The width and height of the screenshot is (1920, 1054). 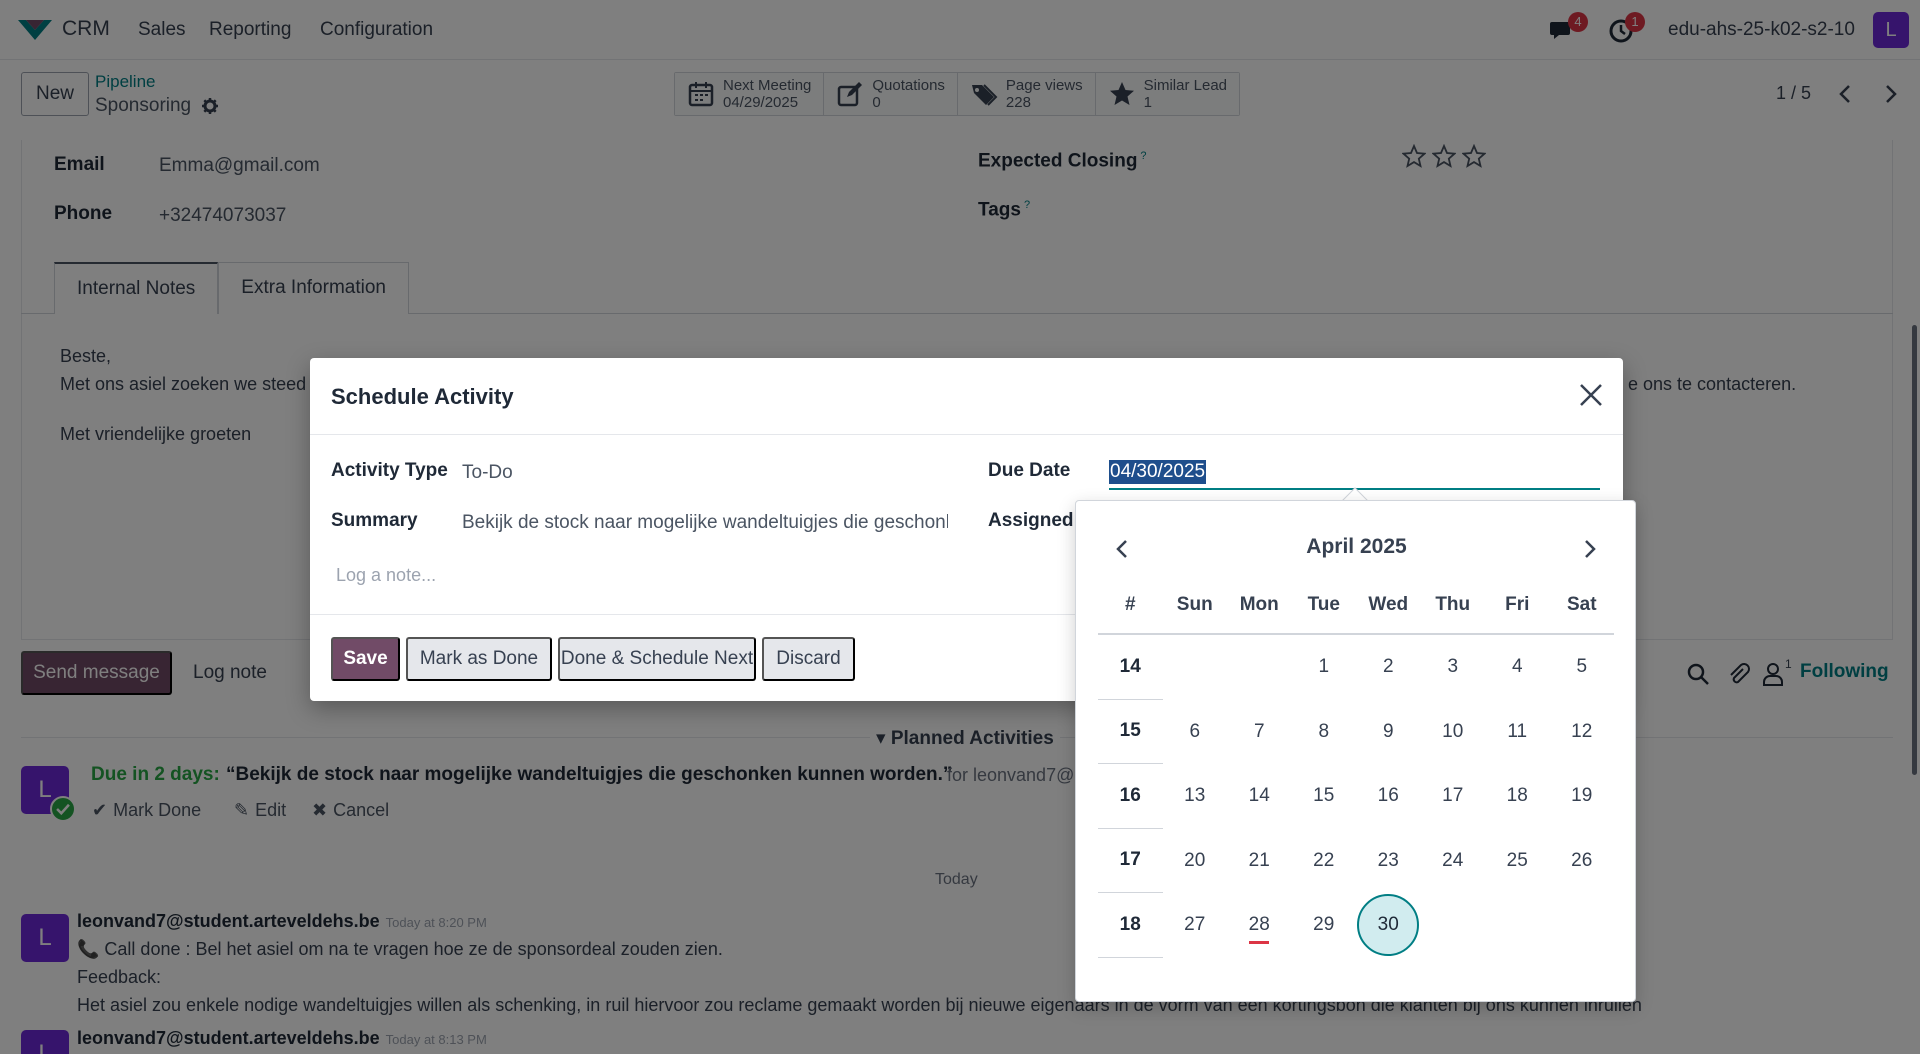 I want to click on day-cell: 22, so click(x=1324, y=861).